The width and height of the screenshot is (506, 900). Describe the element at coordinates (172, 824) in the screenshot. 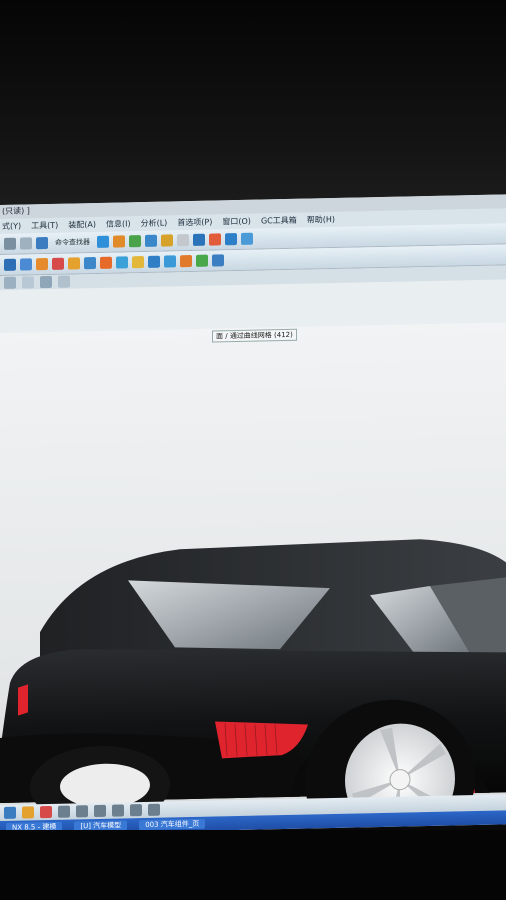

I see `taskbar-item-assembly: 003 汽车组件_页` at that location.